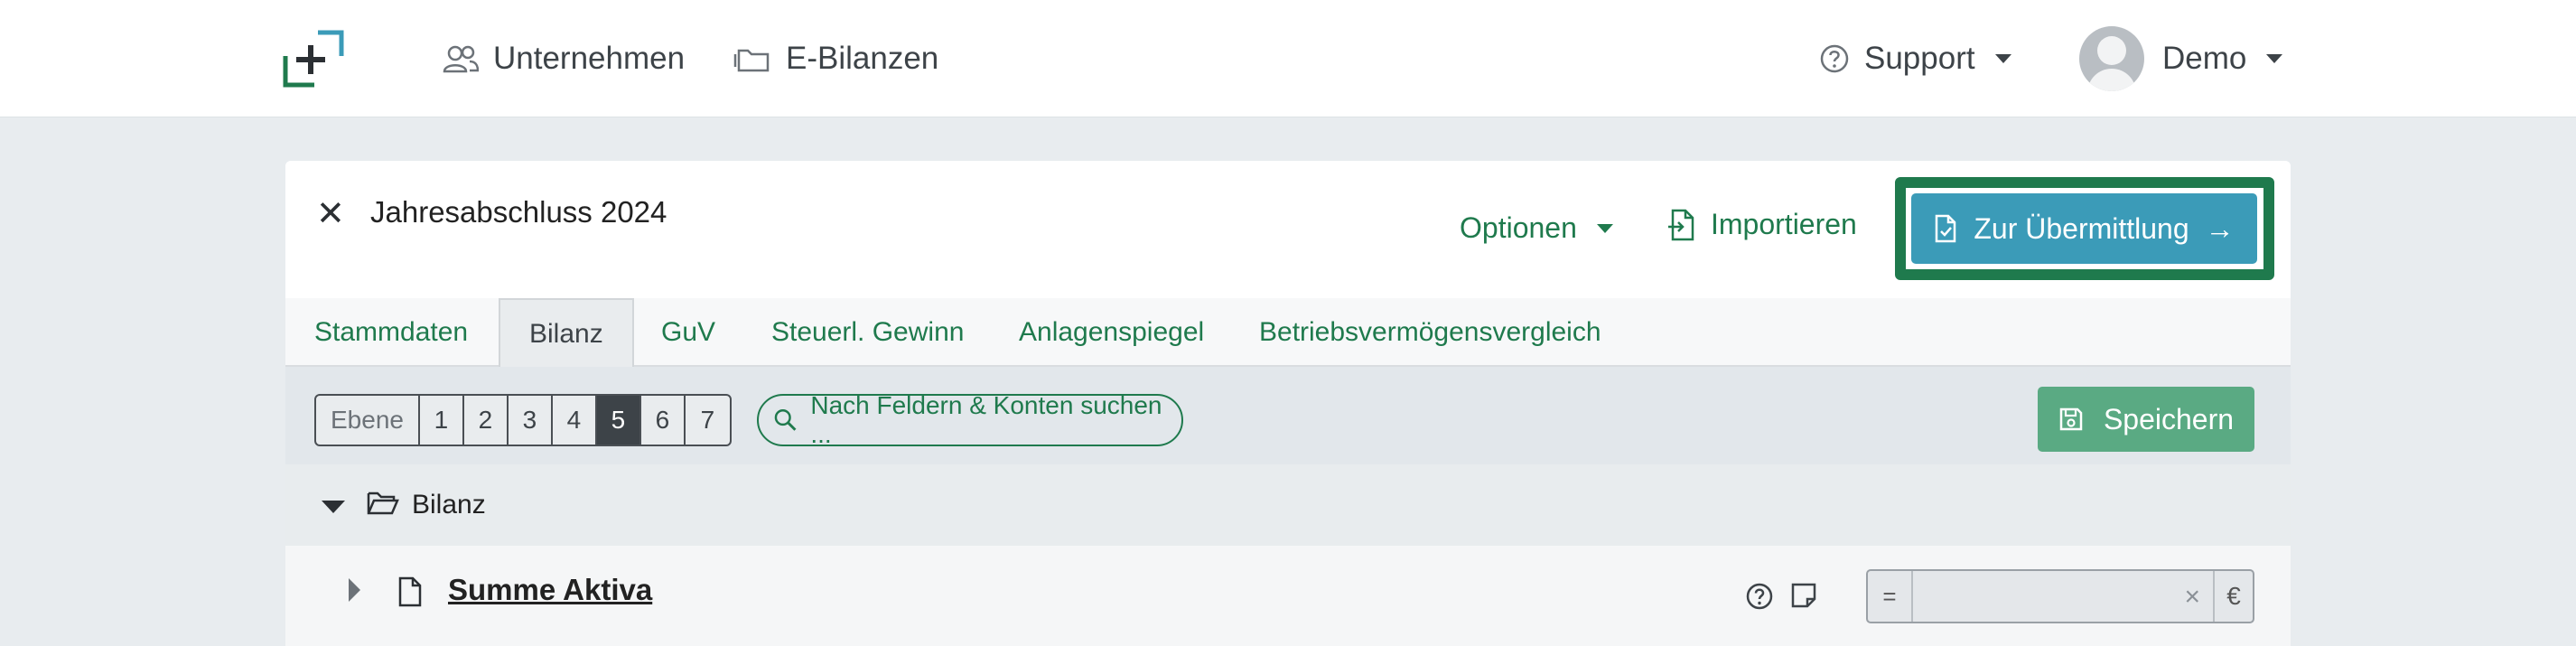 This screenshot has height=646, width=2576. I want to click on level-label: Ebene, so click(368, 420).